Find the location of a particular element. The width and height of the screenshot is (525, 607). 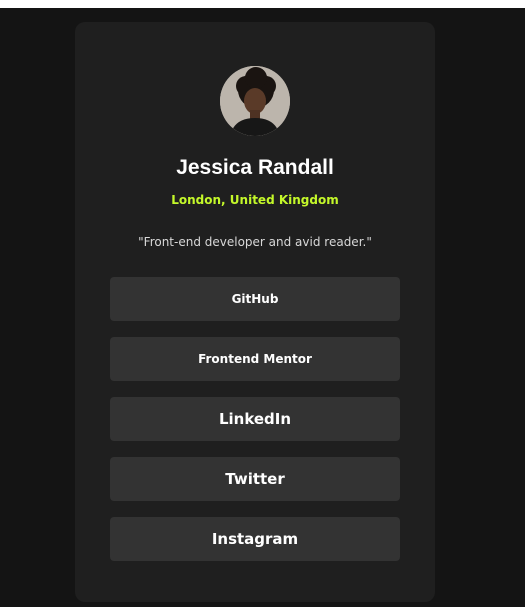

profile-location: London, United Kingdom is located at coordinates (255, 200).